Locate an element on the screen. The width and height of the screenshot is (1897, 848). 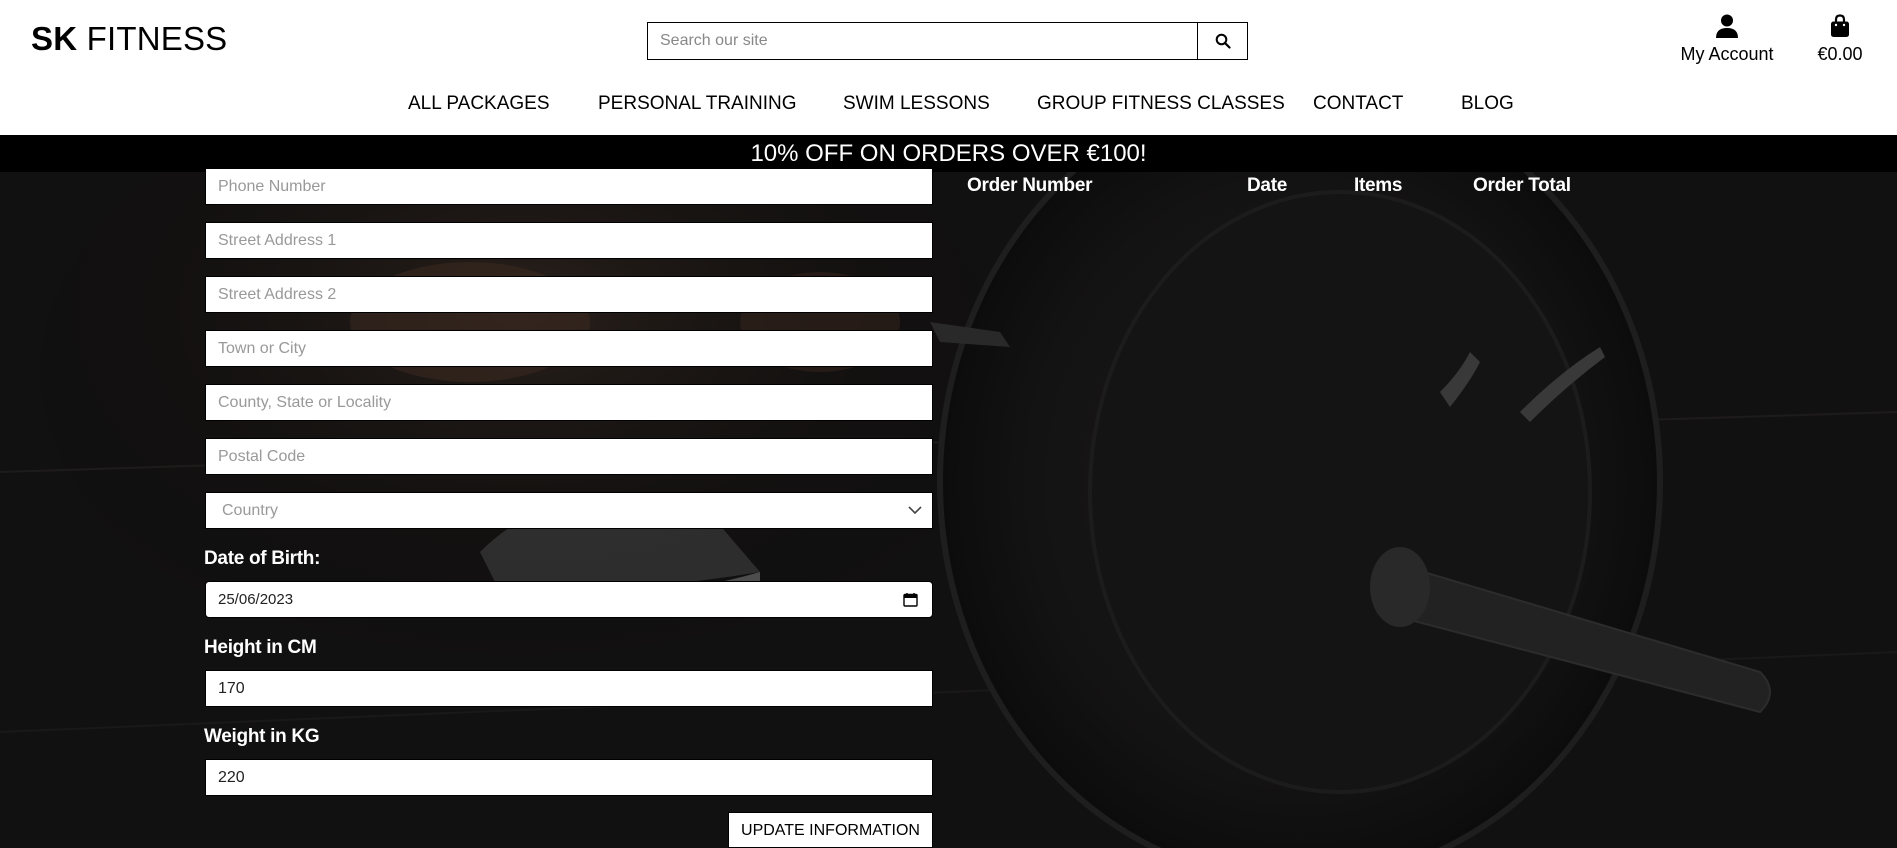
update-information-button: UPDATE INFORMATION is located at coordinates (830, 830).